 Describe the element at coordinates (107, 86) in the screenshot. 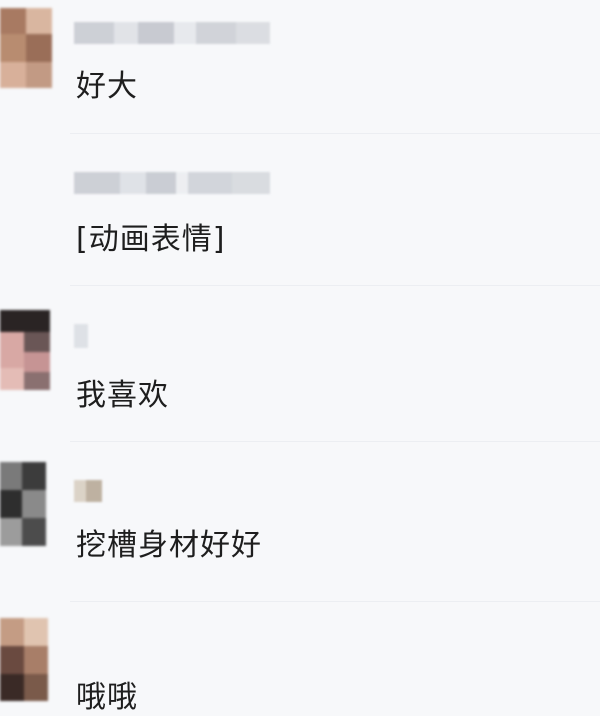

I see `comment-text: 好大` at that location.